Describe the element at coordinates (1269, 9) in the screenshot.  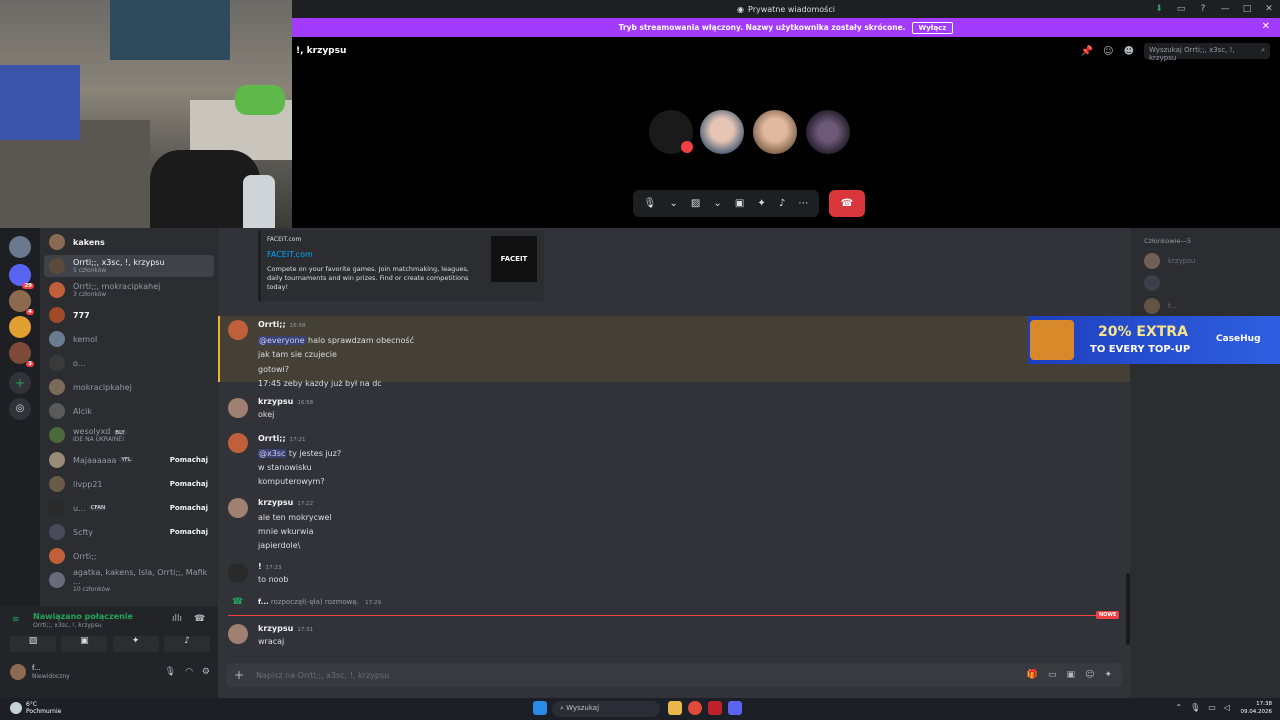
I see `close-button: ✕` at that location.